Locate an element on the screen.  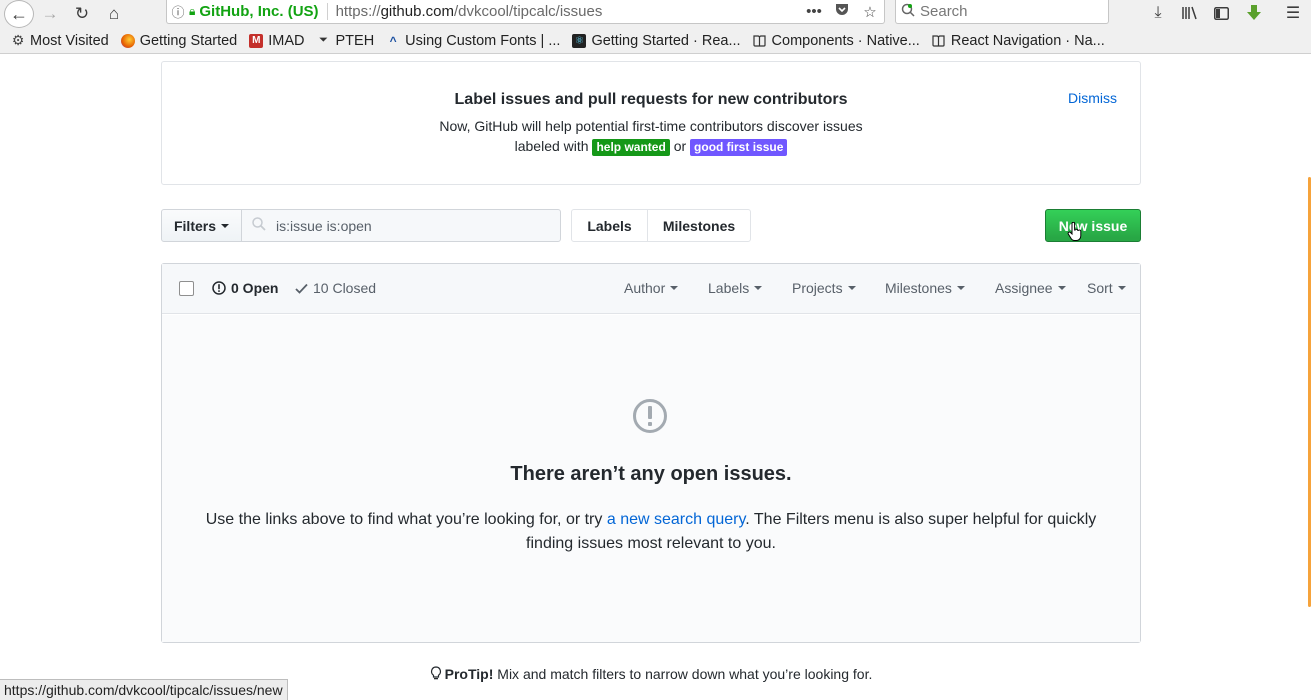
labels-tab: Labels is located at coordinates (610, 225).